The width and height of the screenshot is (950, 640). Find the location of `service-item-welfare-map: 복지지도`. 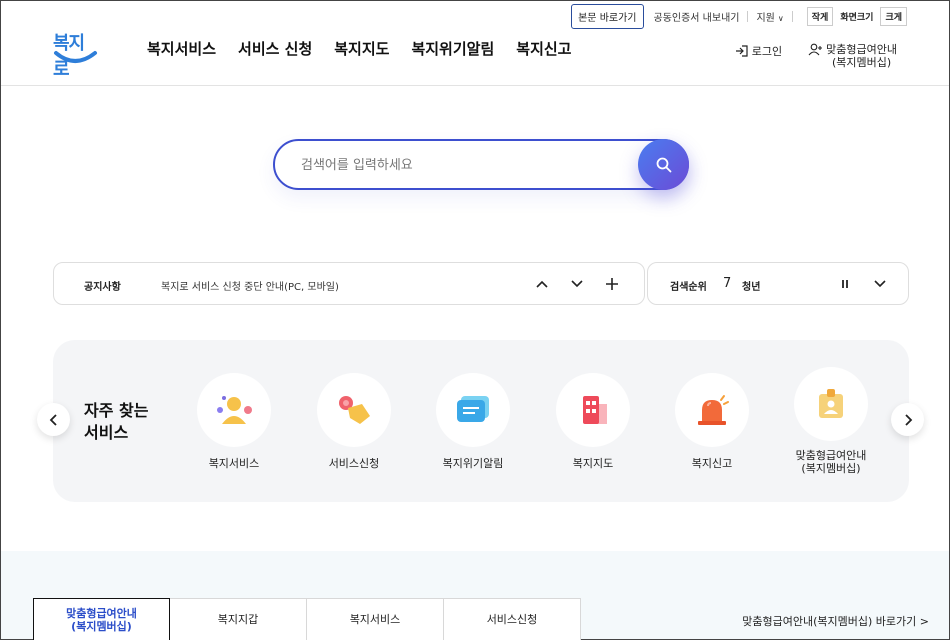

service-item-welfare-map: 복지지도 is located at coordinates (593, 421).